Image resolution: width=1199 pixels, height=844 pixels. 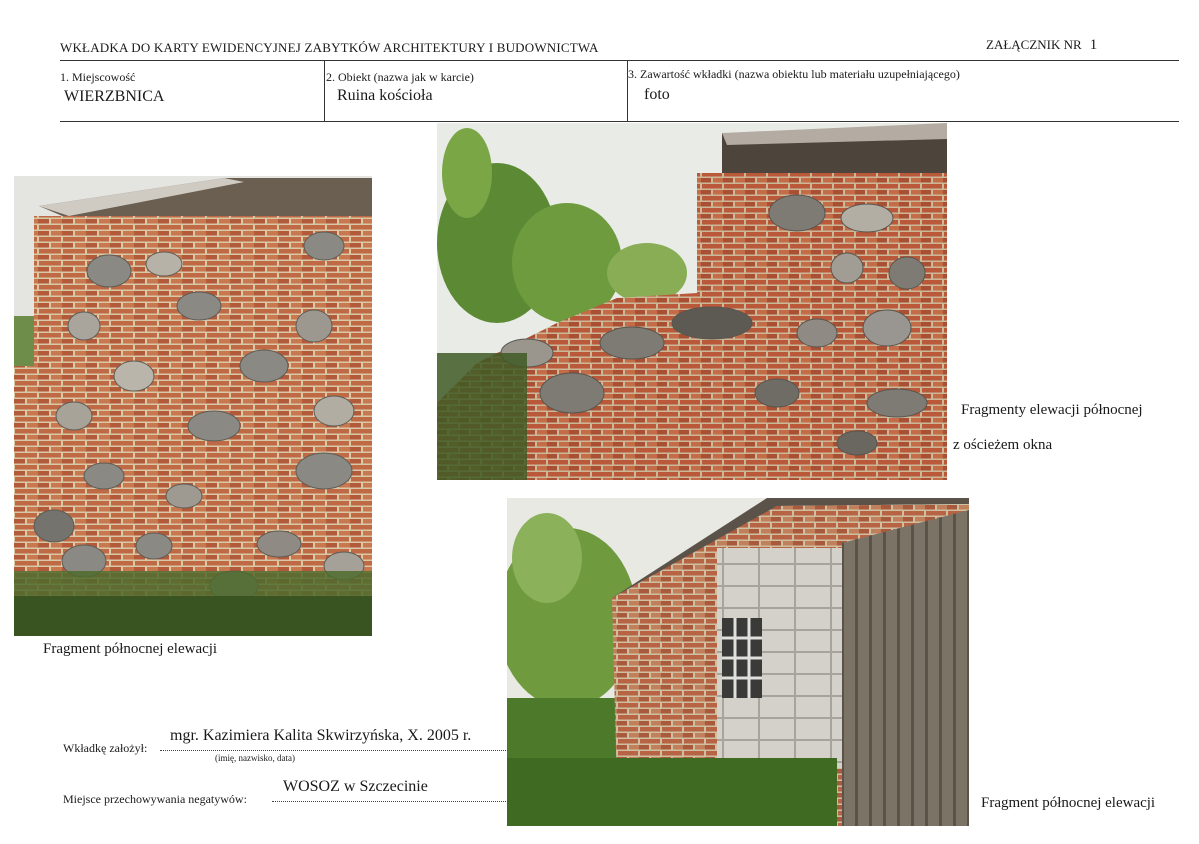 What do you see at coordinates (657, 94) in the screenshot?
I see `field-content-value: foto` at bounding box center [657, 94].